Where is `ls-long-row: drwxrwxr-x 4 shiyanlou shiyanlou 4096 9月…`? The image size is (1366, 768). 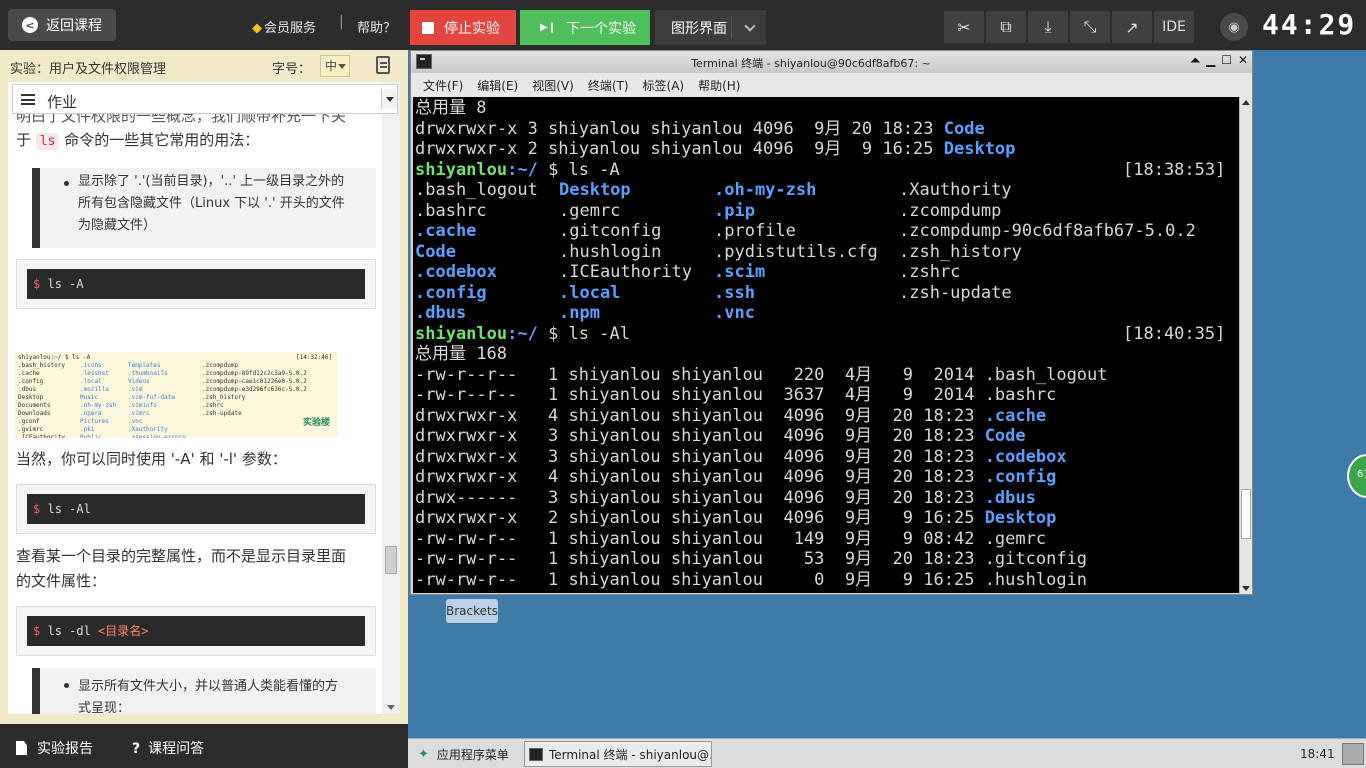
ls-long-row: drwxrwxr-x 4 shiyanlou shiyanlou 4096 9月… is located at coordinates (827, 477).